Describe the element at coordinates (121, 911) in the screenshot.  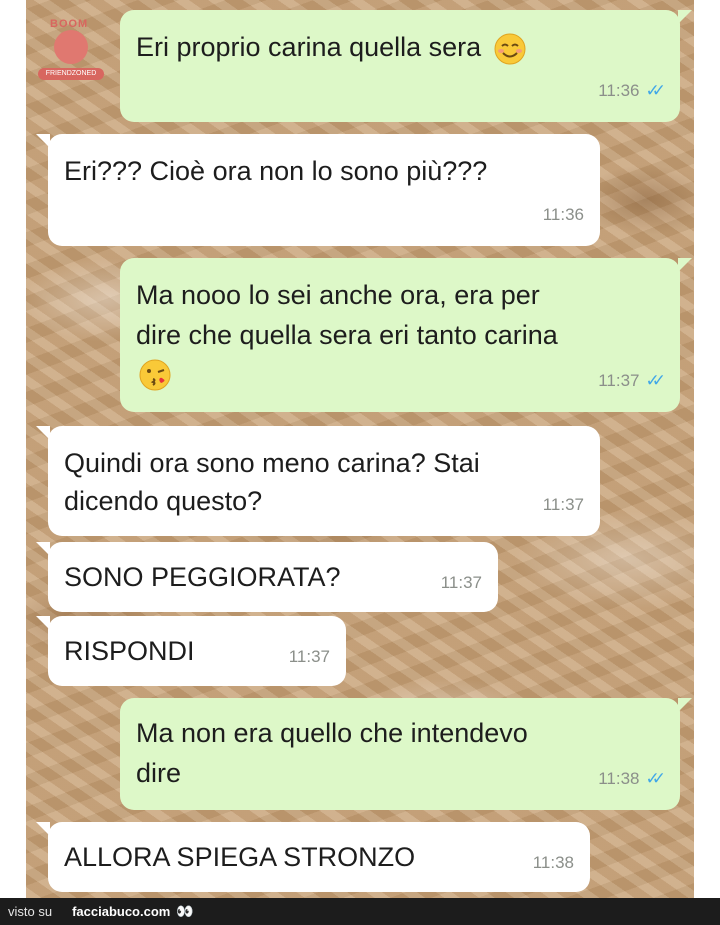
I see `site-link: facciabuco.com` at that location.